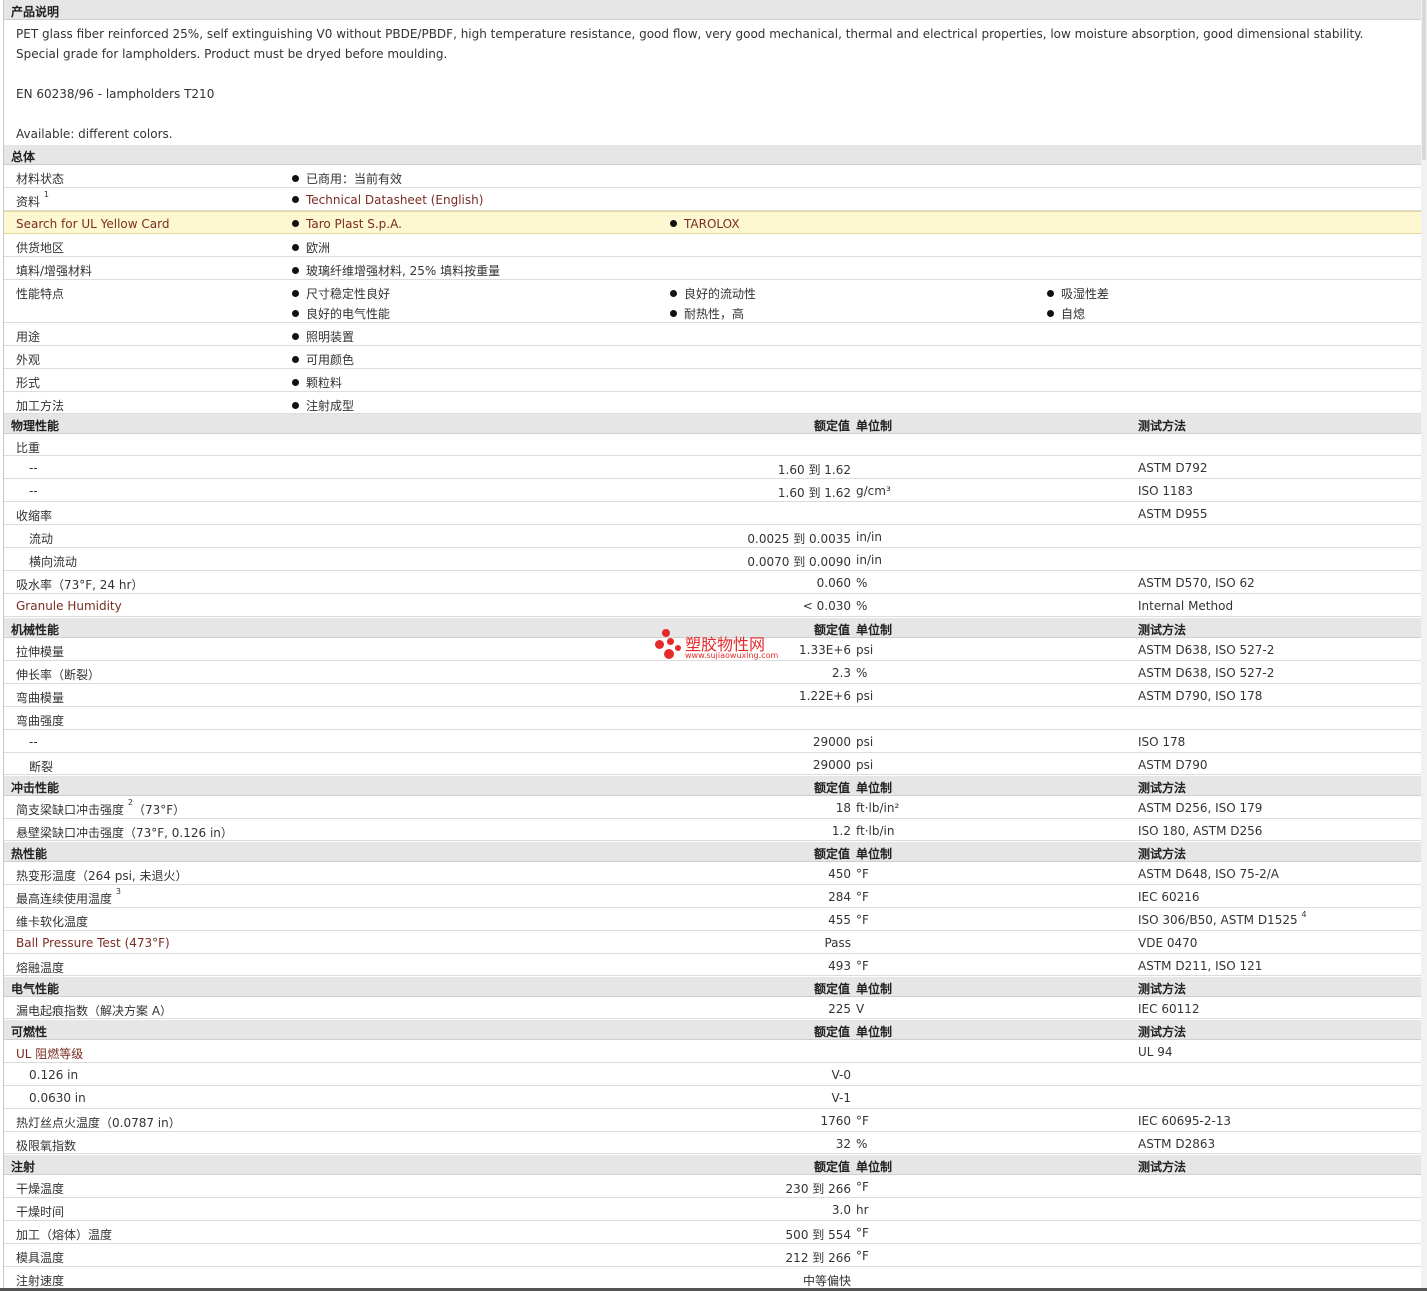  I want to click on bullet-item: TAROLOX, so click(705, 224).